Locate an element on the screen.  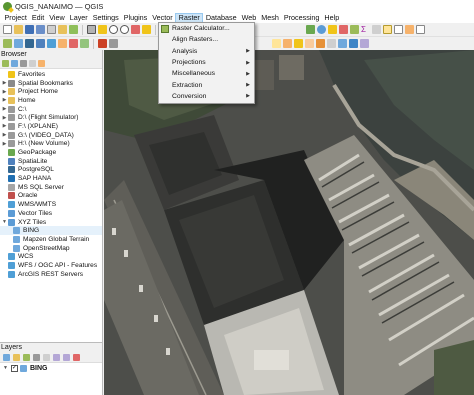
browser-item: WCS is located at coordinates (51, 256).